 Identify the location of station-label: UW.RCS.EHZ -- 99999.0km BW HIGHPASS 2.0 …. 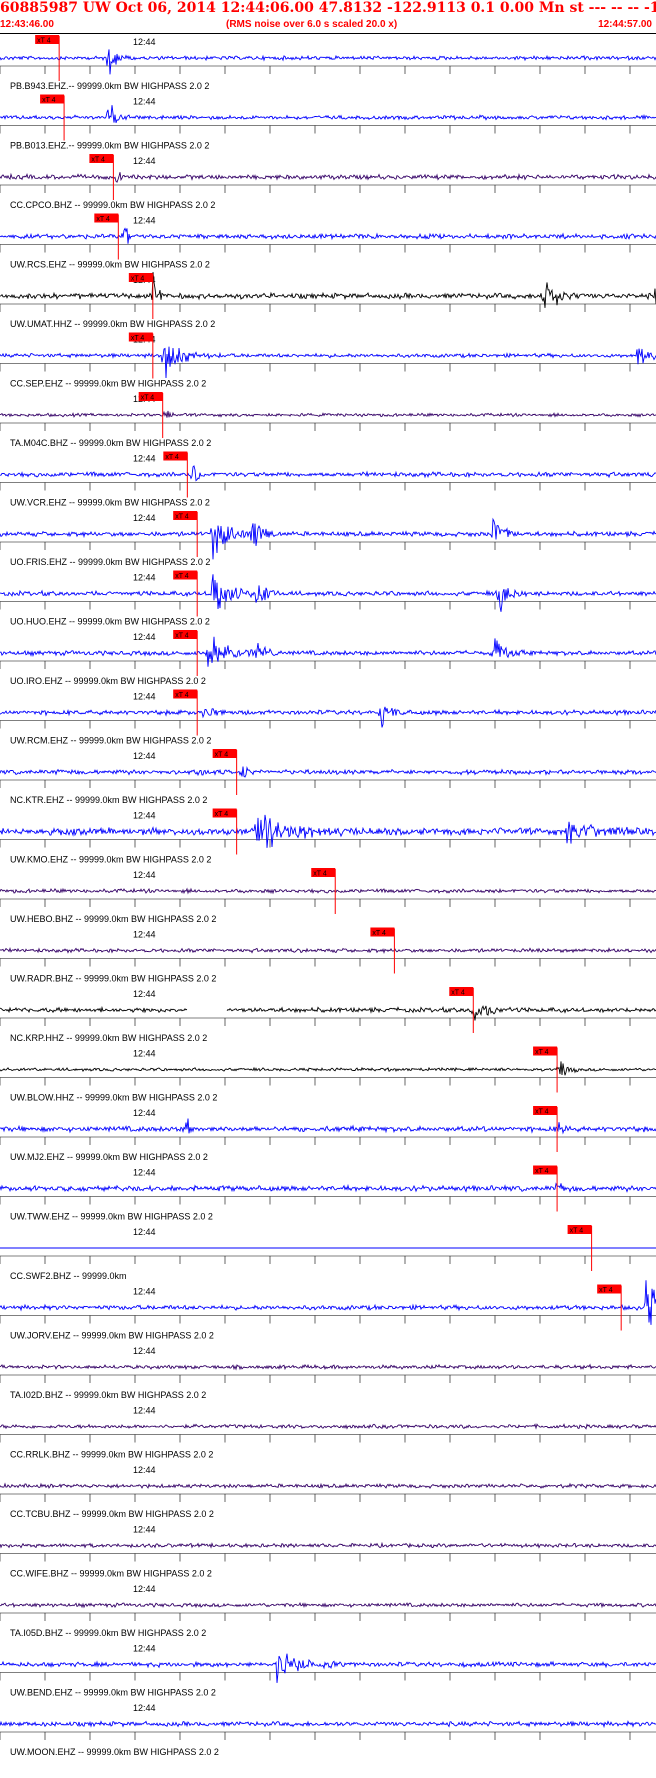
(110, 265).